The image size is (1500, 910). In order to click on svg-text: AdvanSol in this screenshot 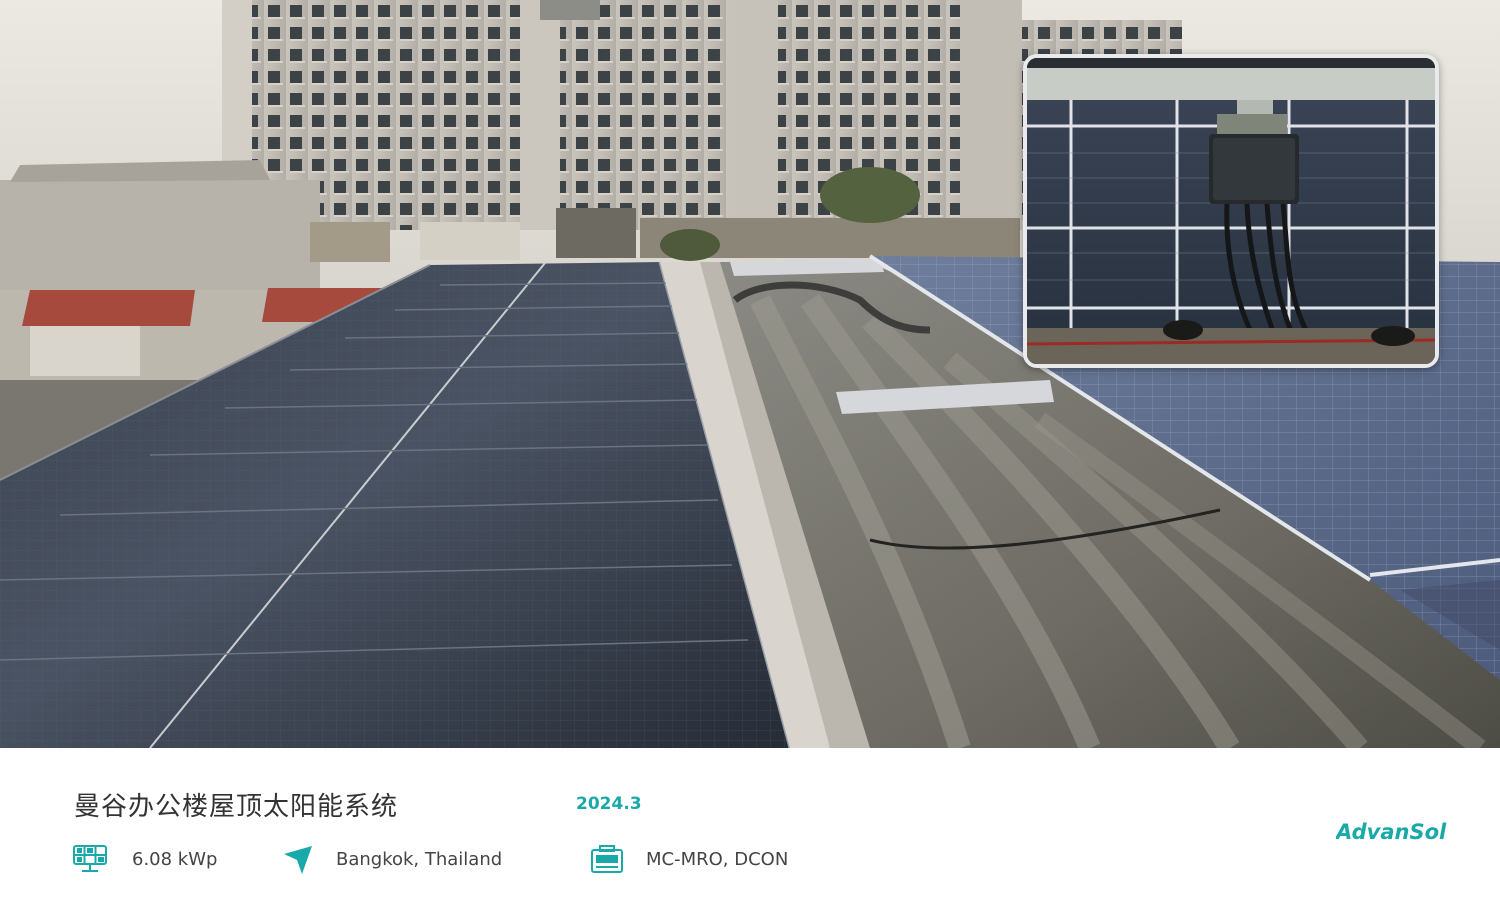, I will do `click(1391, 832)`.